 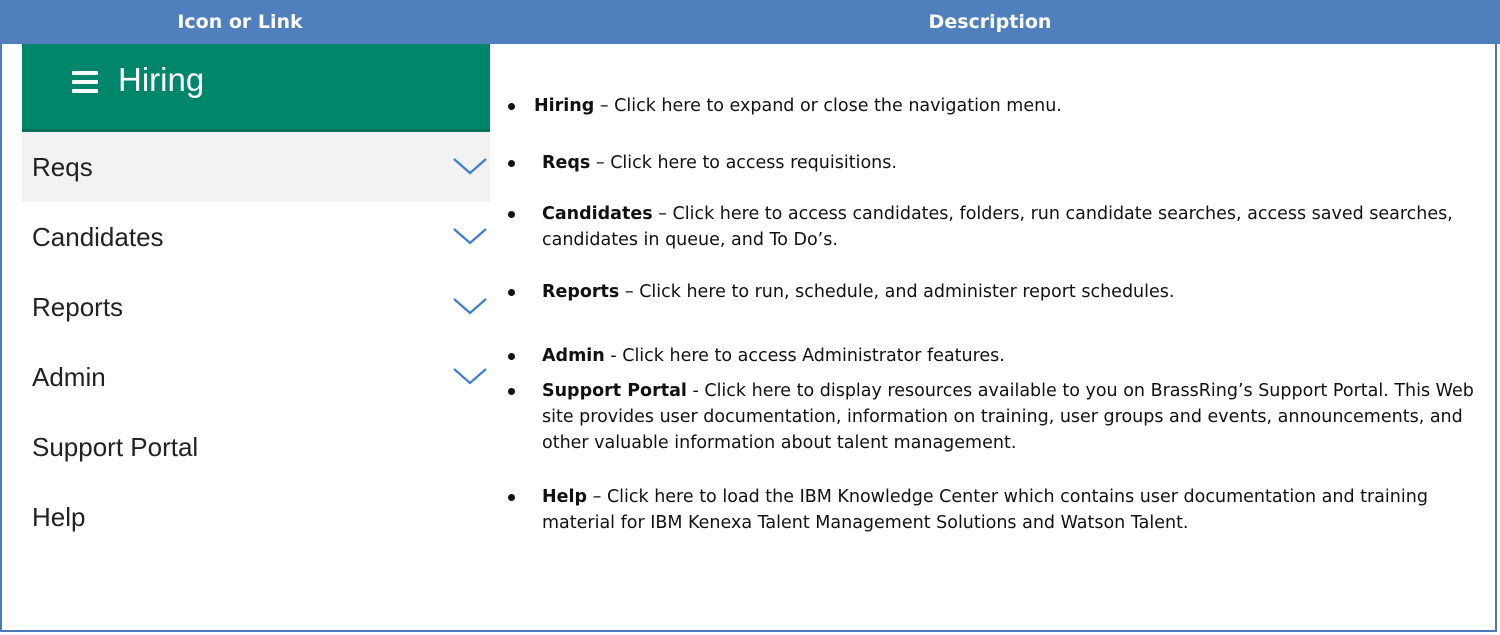 What do you see at coordinates (565, 497) in the screenshot?
I see `term: Help` at bounding box center [565, 497].